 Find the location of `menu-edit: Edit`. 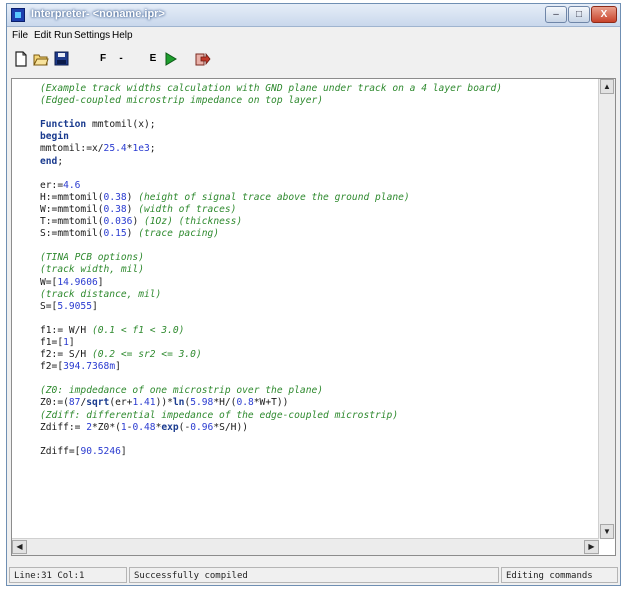

menu-edit: Edit is located at coordinates (42, 35).